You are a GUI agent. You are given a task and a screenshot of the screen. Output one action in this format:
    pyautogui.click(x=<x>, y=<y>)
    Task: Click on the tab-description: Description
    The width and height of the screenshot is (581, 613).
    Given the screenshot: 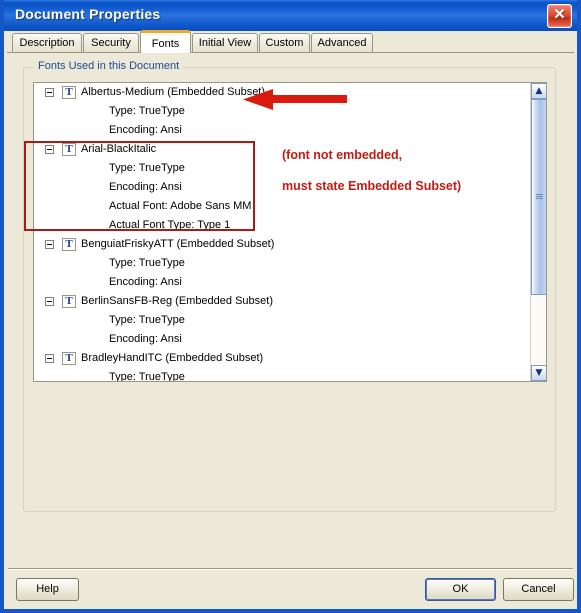 What is the action you would take?
    pyautogui.click(x=47, y=42)
    